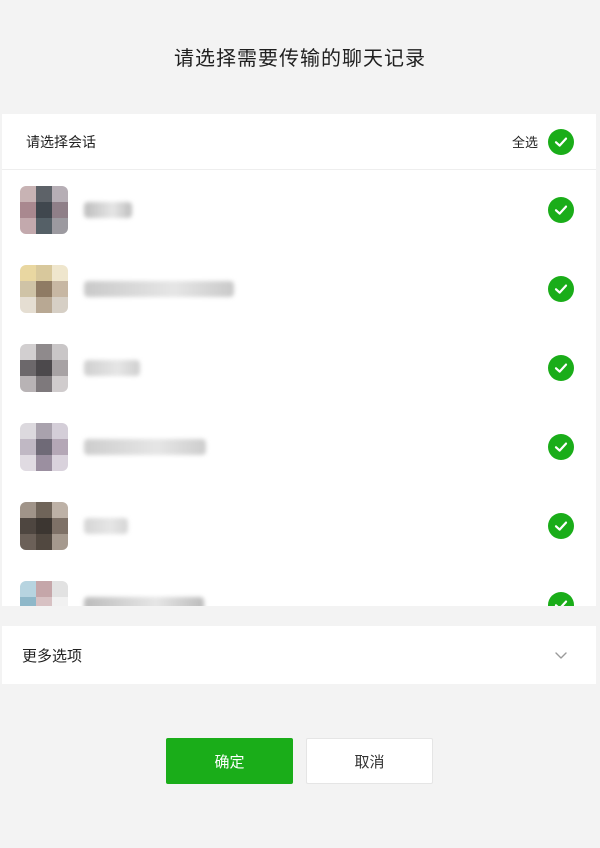  What do you see at coordinates (299, 142) in the screenshot?
I see `panel-header: 请选择会话 全选` at bounding box center [299, 142].